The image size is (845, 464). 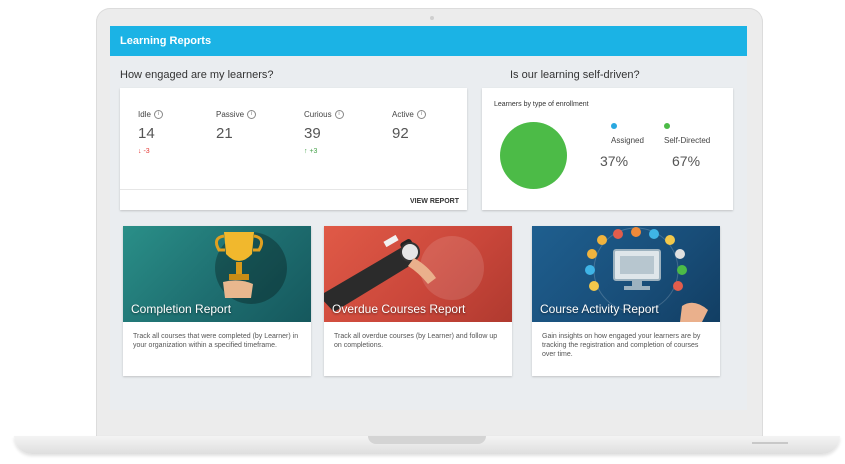 What do you see at coordinates (230, 114) in the screenshot?
I see `metric-label: Passive` at bounding box center [230, 114].